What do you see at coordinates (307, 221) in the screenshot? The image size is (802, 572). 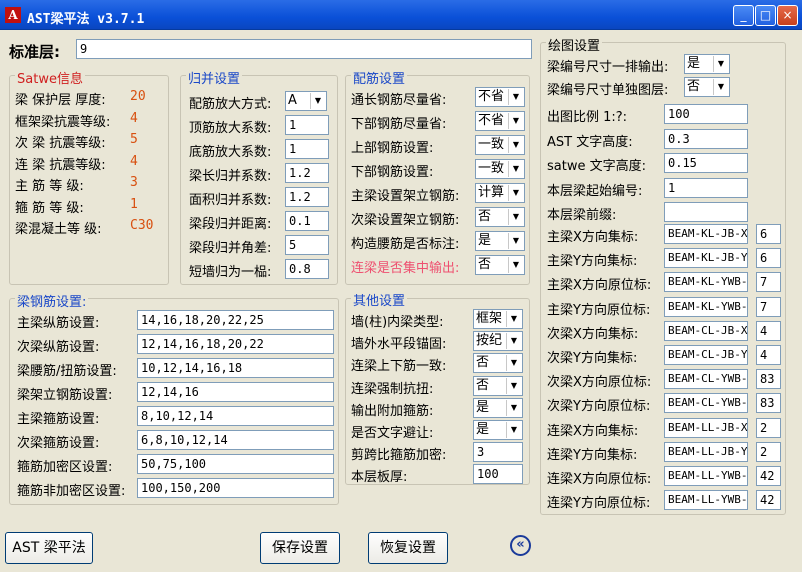 I see `merge-input: 0.1` at bounding box center [307, 221].